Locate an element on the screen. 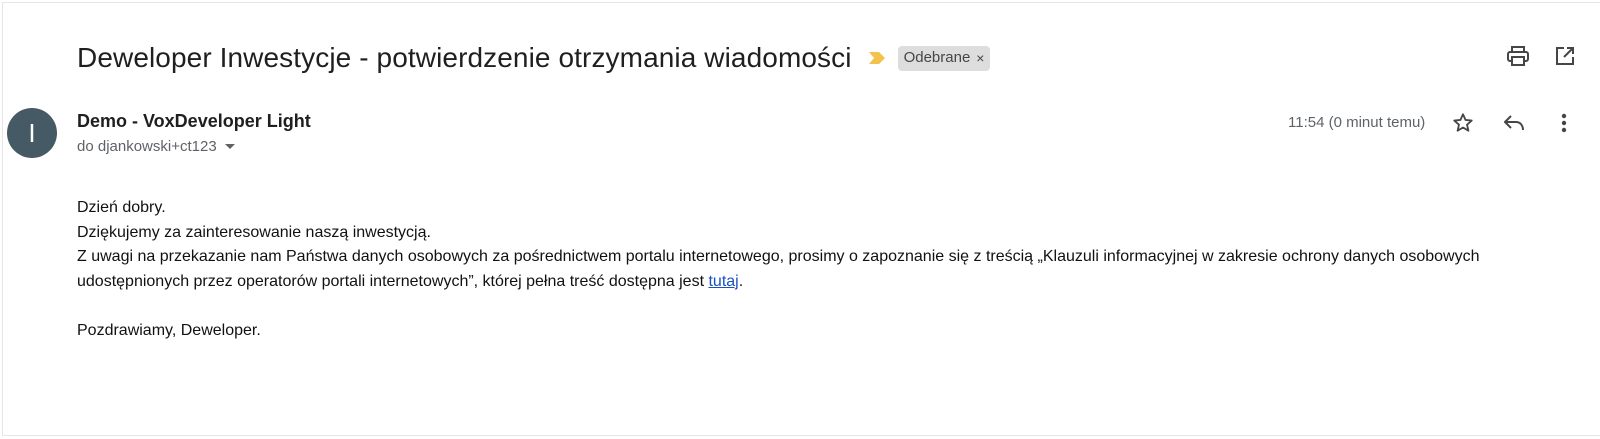  label-chip-inbox: Odebrane × is located at coordinates (944, 58).